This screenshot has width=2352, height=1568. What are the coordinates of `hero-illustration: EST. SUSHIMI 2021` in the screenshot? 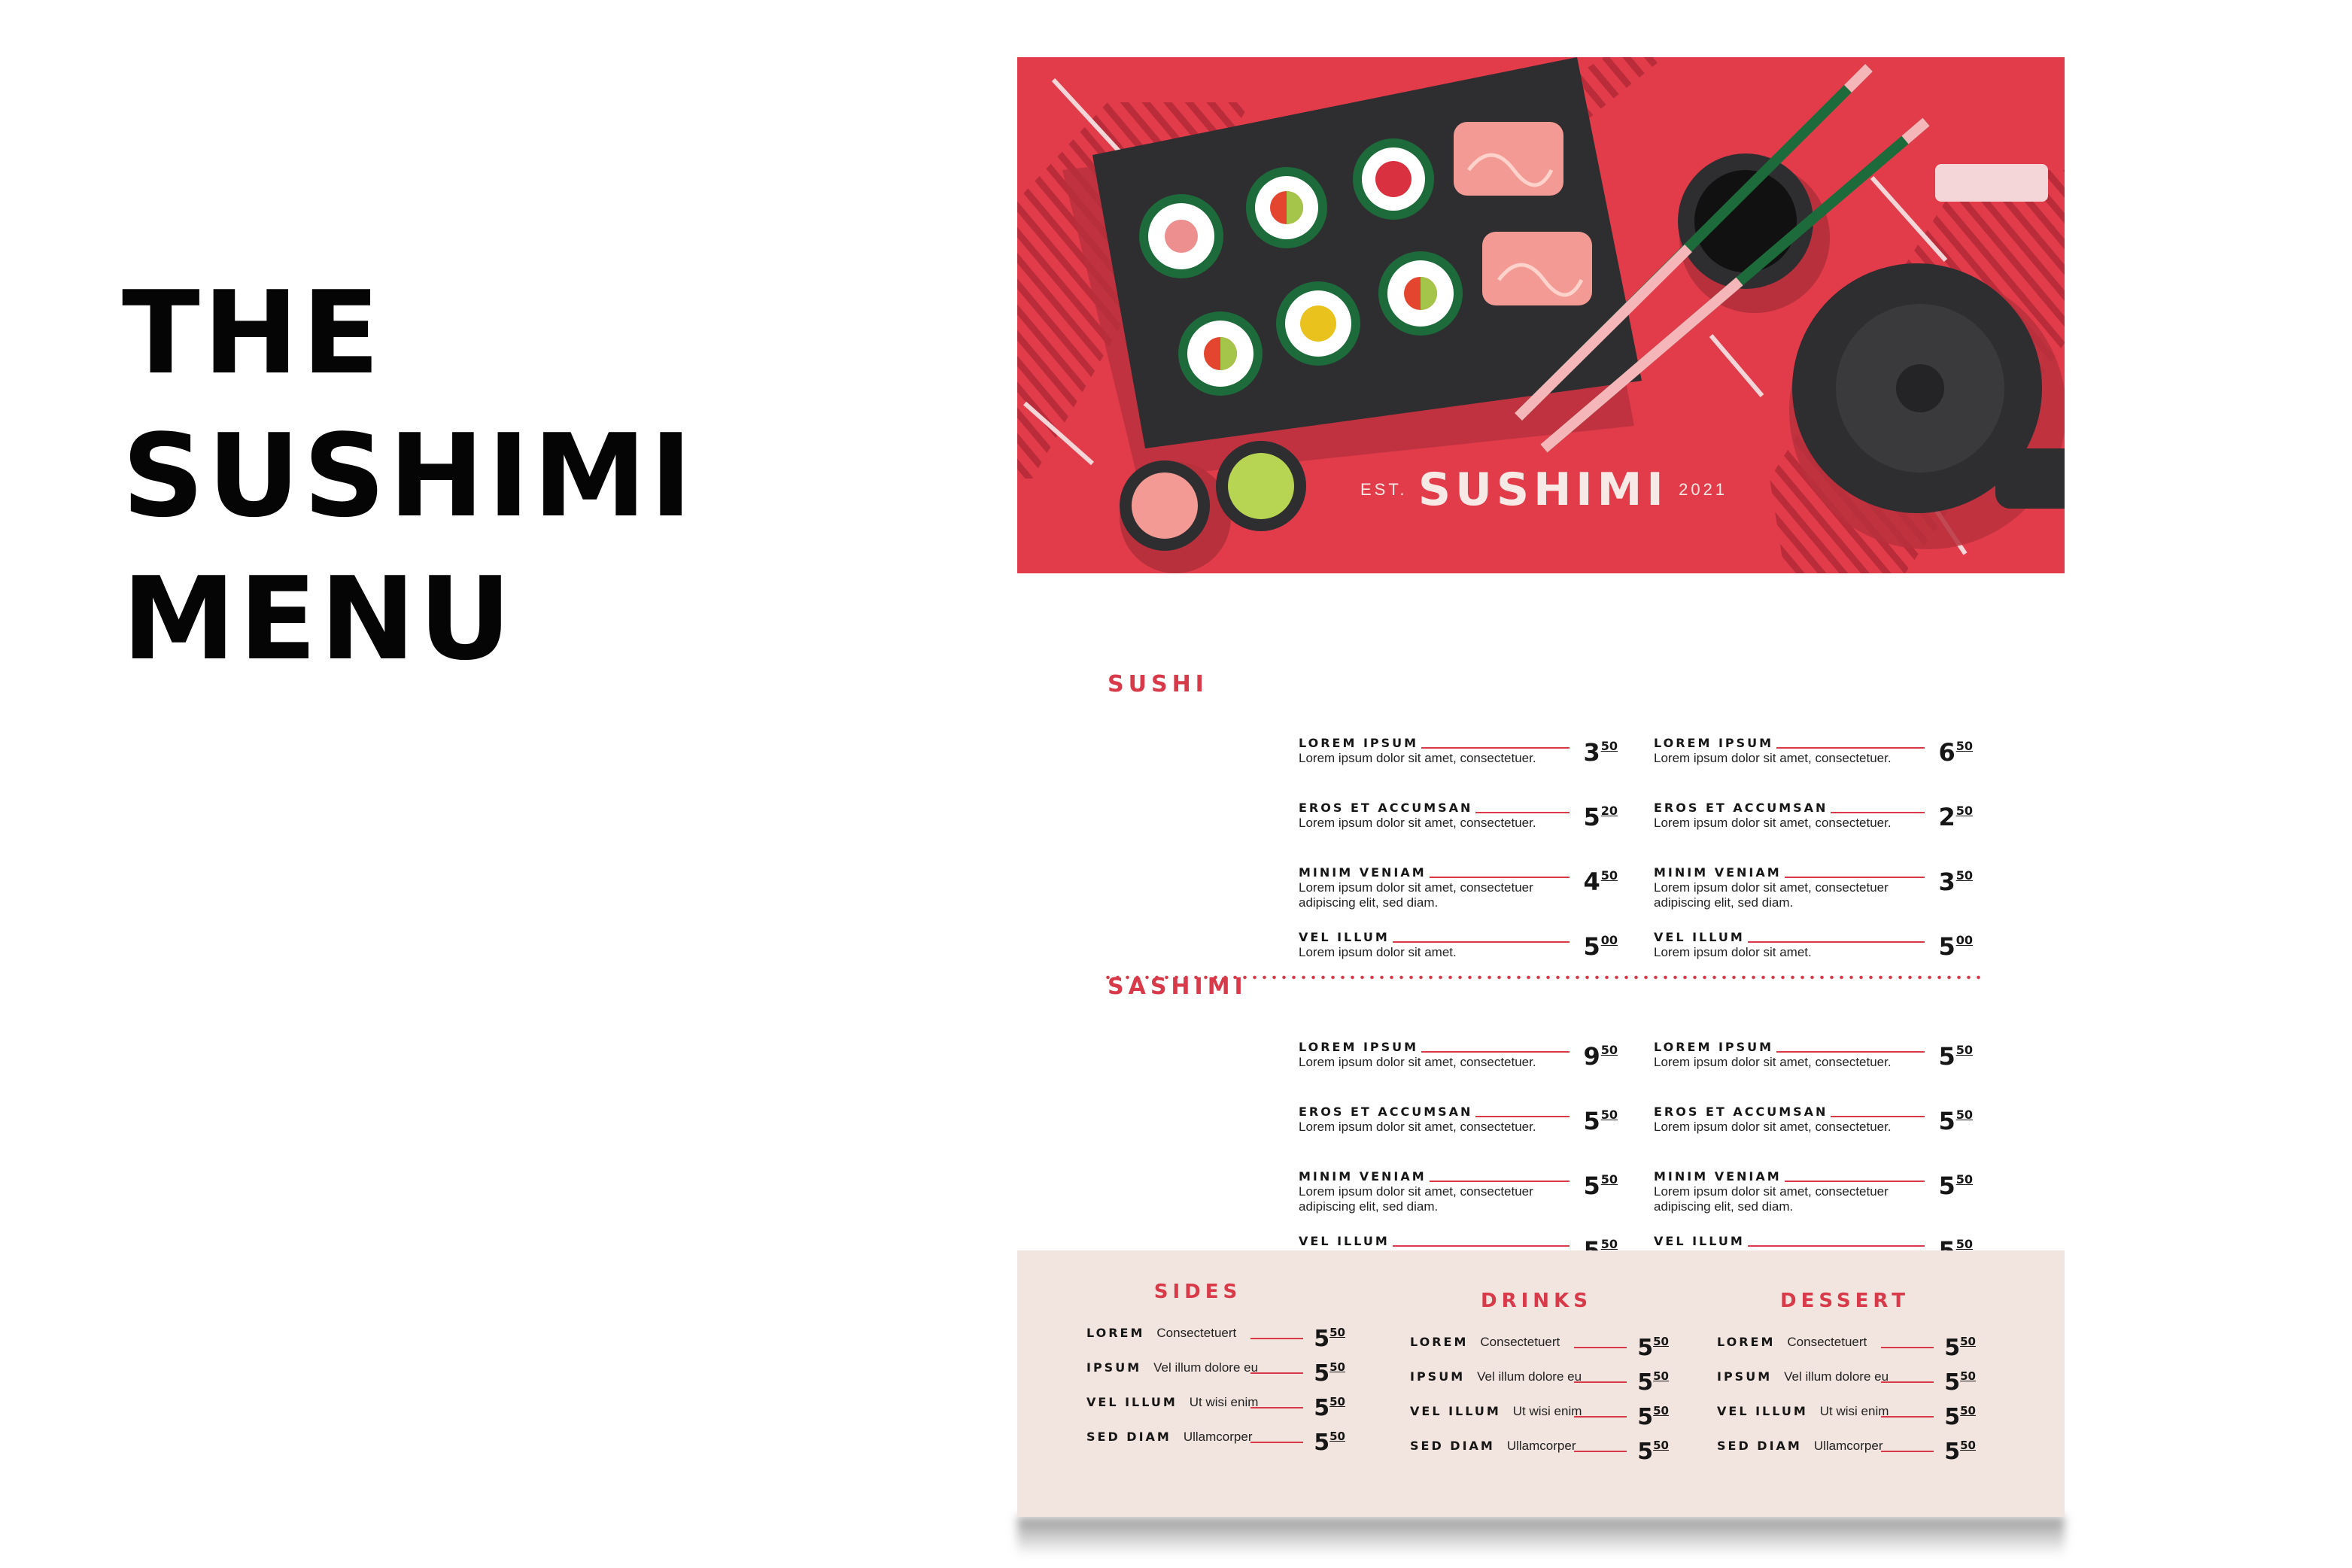 It's located at (1541, 315).